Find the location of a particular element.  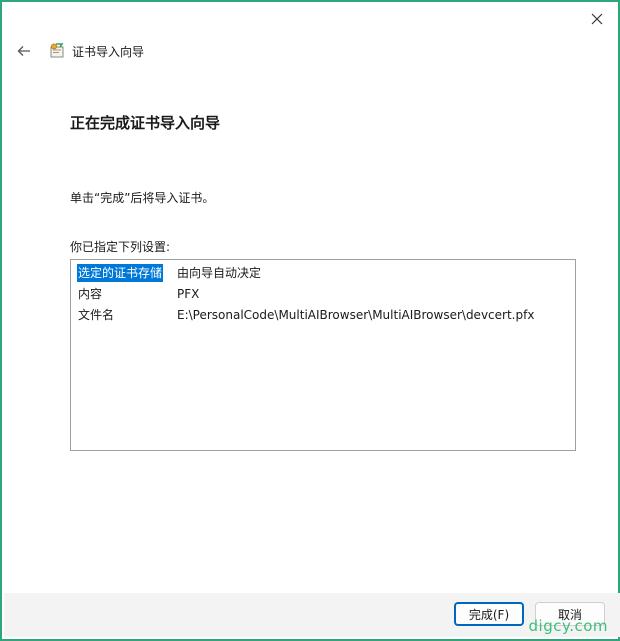

back-button is located at coordinates (24, 51).